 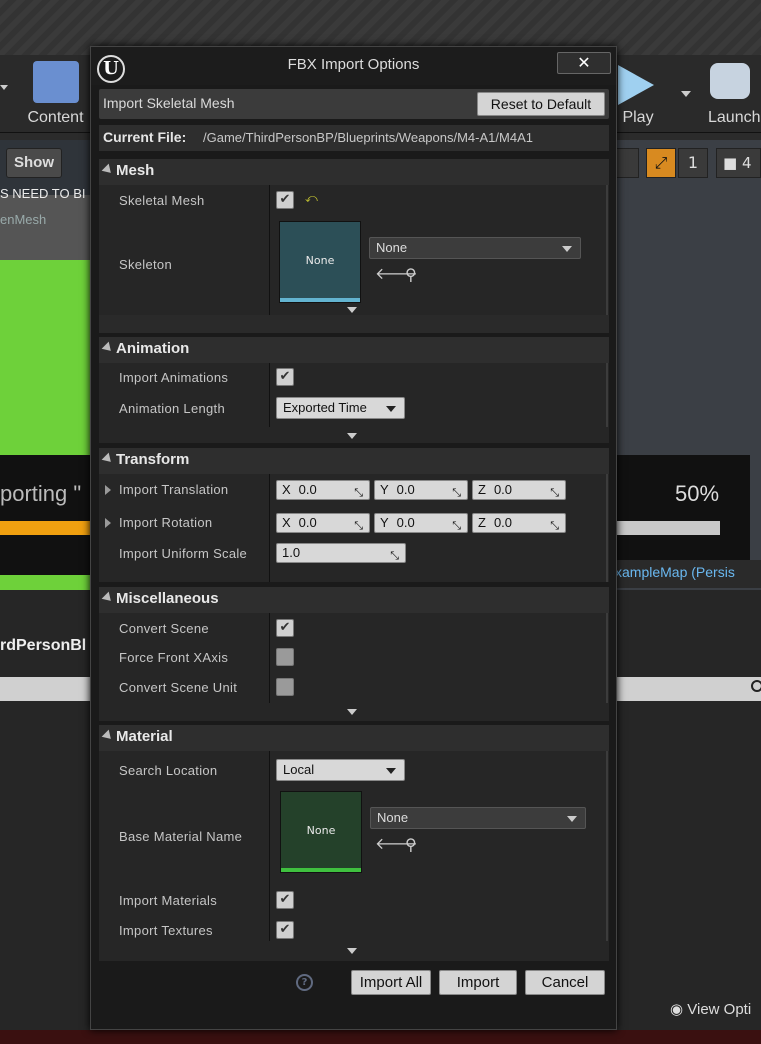 What do you see at coordinates (627, 163) in the screenshot?
I see `grid-snap-button` at bounding box center [627, 163].